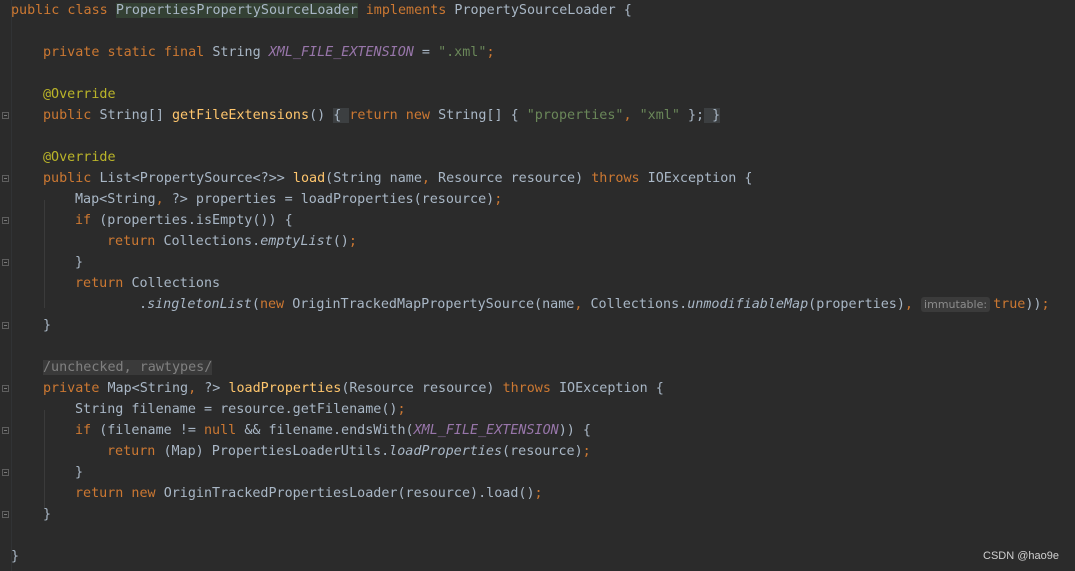  Describe the element at coordinates (712, 115) in the screenshot. I see `code-token: }` at that location.